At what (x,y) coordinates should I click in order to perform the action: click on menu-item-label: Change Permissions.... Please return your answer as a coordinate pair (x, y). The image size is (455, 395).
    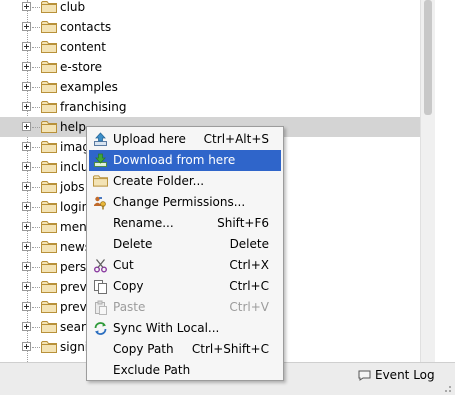
    Looking at the image, I should click on (179, 202).